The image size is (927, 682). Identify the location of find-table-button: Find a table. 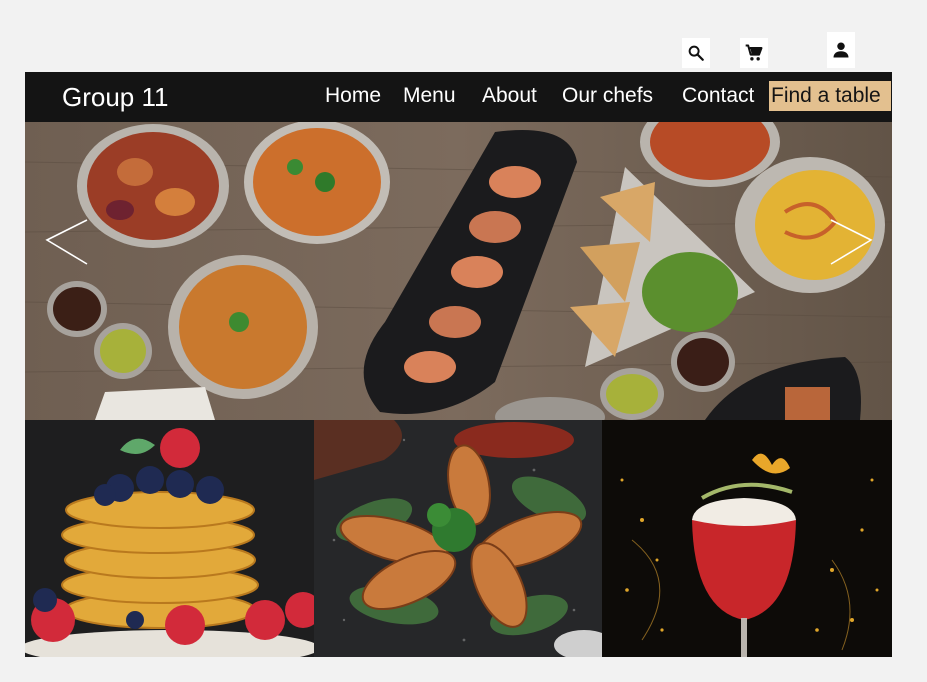
(830, 96).